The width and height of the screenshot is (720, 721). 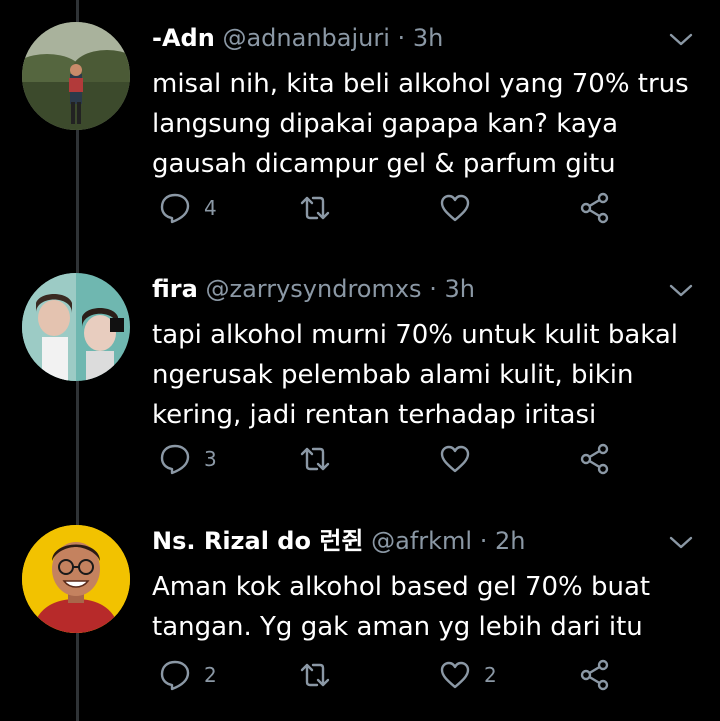 I want to click on user-handle: @afrkml, so click(x=421, y=541).